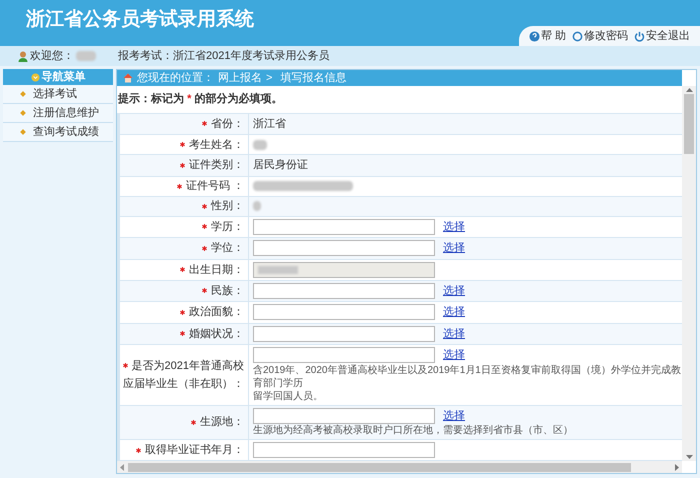 This screenshot has width=700, height=478. I want to click on field-value: 浙江省, so click(269, 124).